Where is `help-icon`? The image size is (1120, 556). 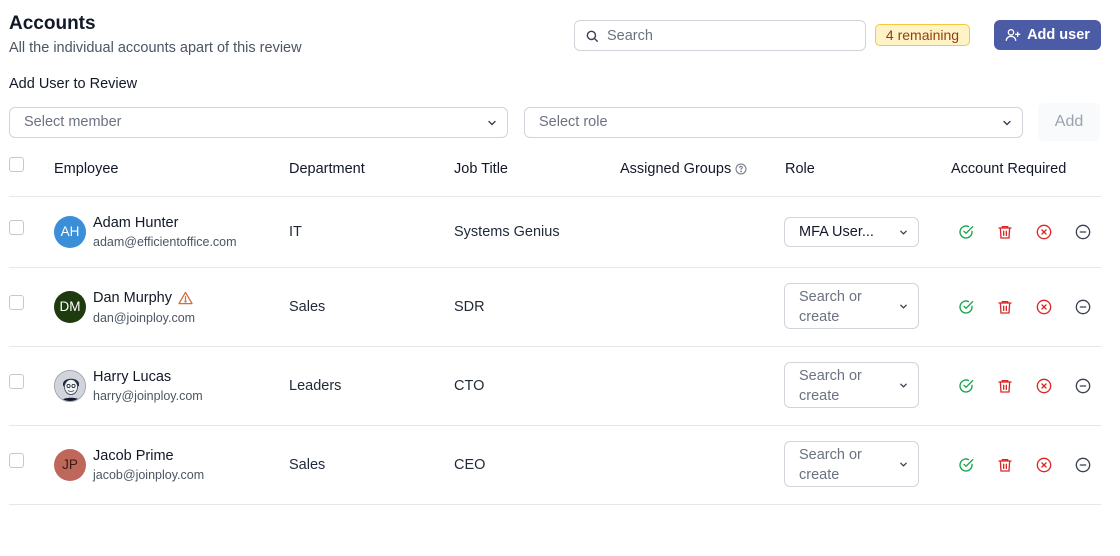 help-icon is located at coordinates (741, 169).